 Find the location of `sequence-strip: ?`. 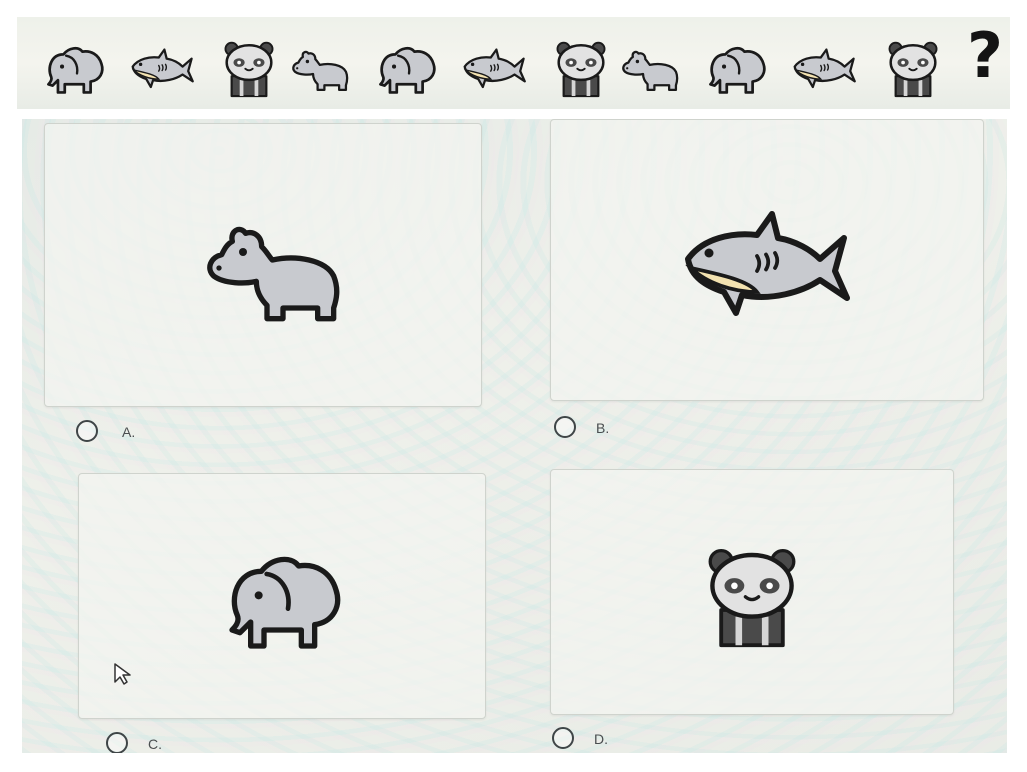

sequence-strip: ? is located at coordinates (513, 63).